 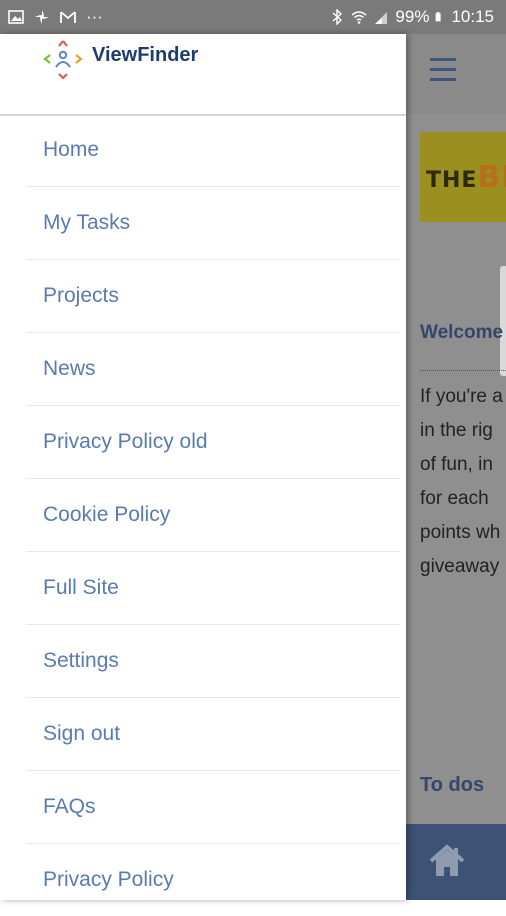 I want to click on paragraph-line: for each, so click(x=454, y=498).